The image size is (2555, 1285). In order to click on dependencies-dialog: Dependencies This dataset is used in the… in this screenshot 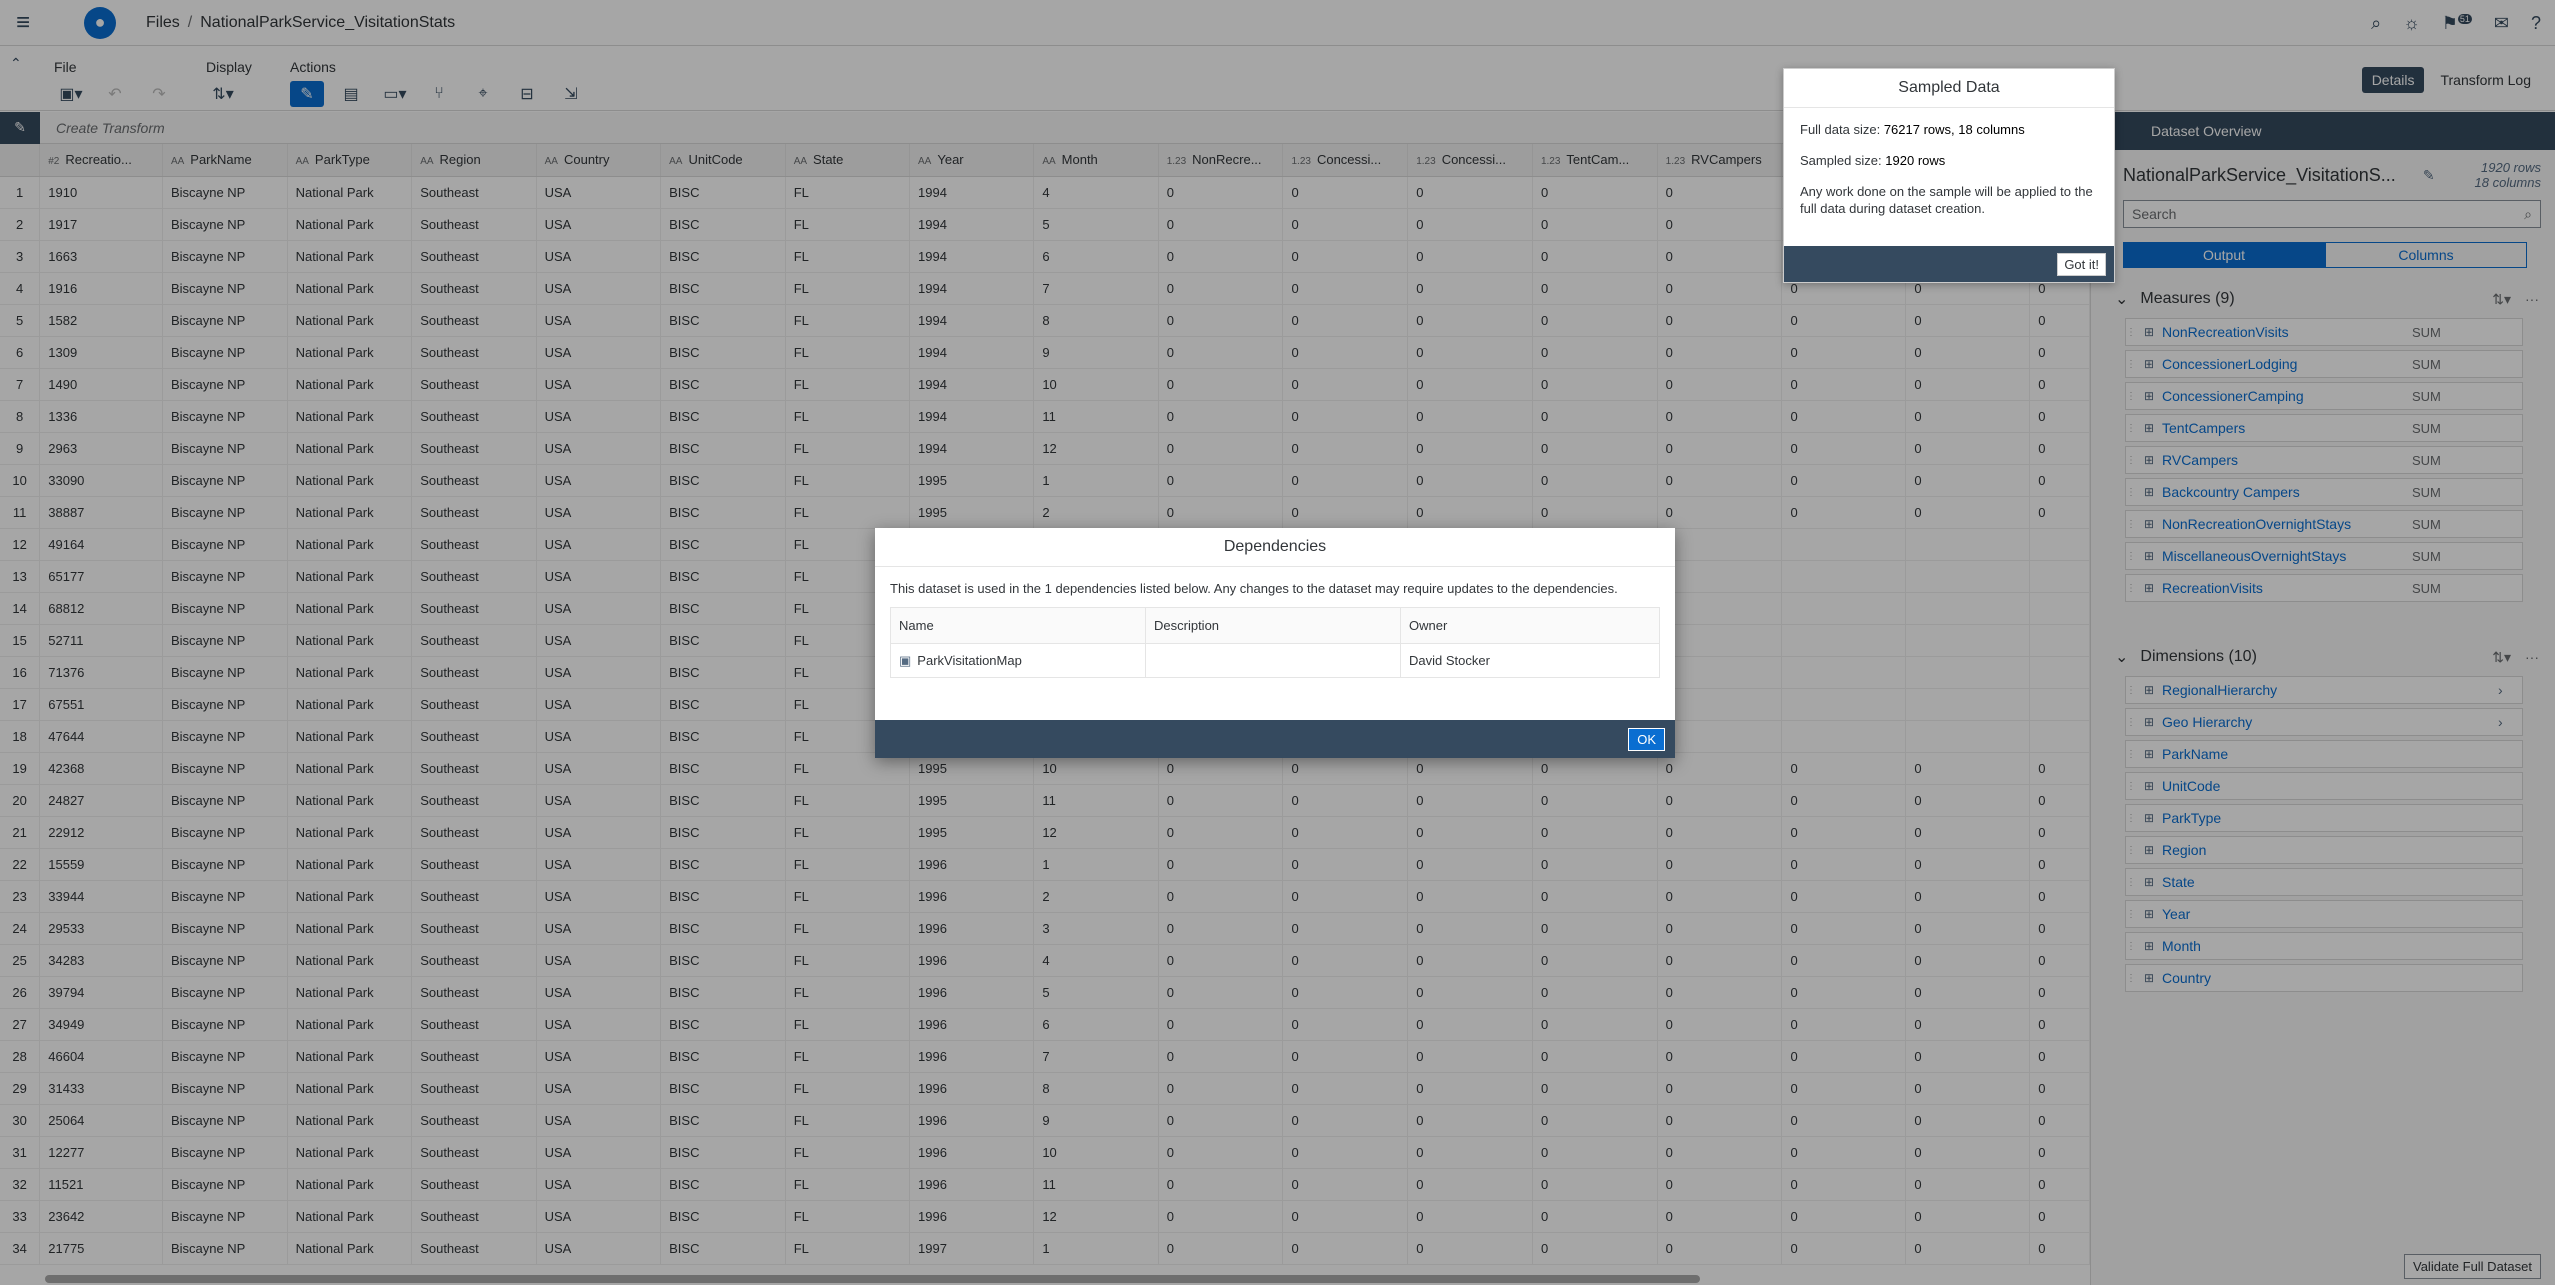, I will do `click(1275, 643)`.